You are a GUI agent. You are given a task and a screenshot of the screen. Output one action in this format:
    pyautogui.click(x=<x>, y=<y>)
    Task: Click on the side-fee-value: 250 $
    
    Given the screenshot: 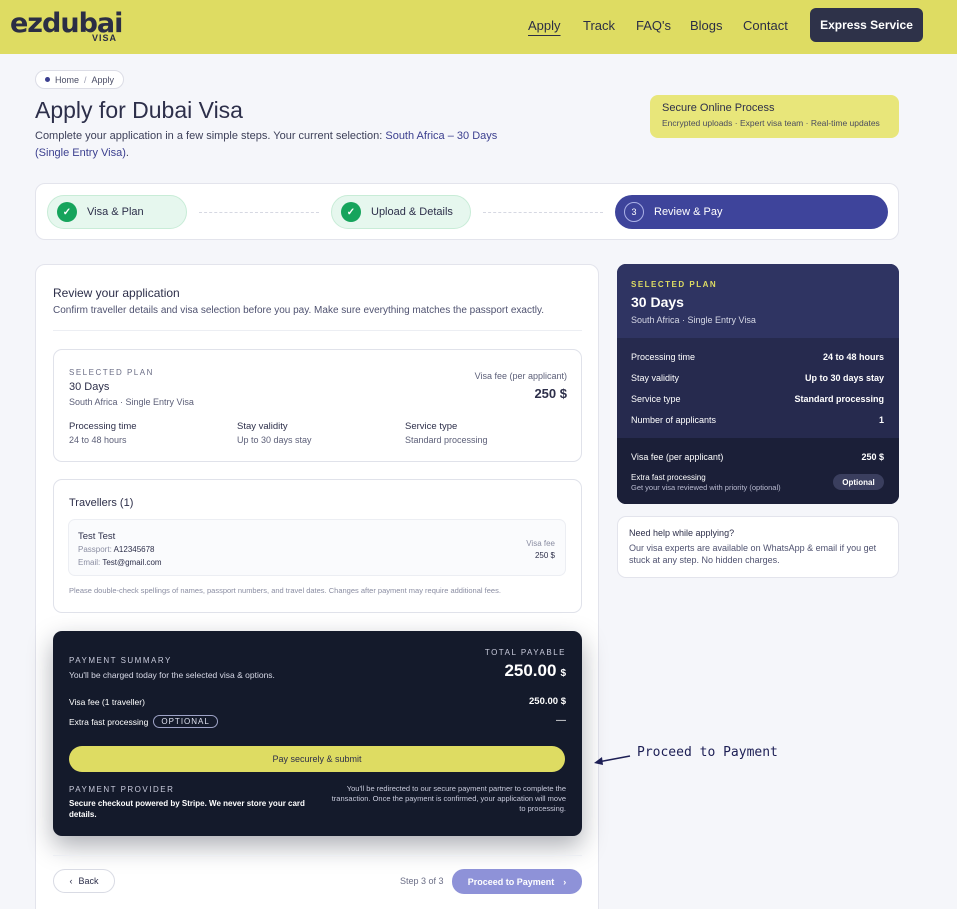 What is the action you would take?
    pyautogui.click(x=872, y=457)
    